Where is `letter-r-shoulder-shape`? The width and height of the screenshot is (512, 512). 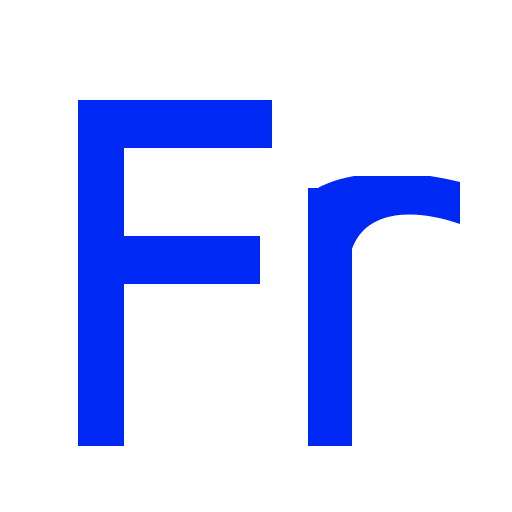 letter-r-shoulder-shape is located at coordinates (384, 241).